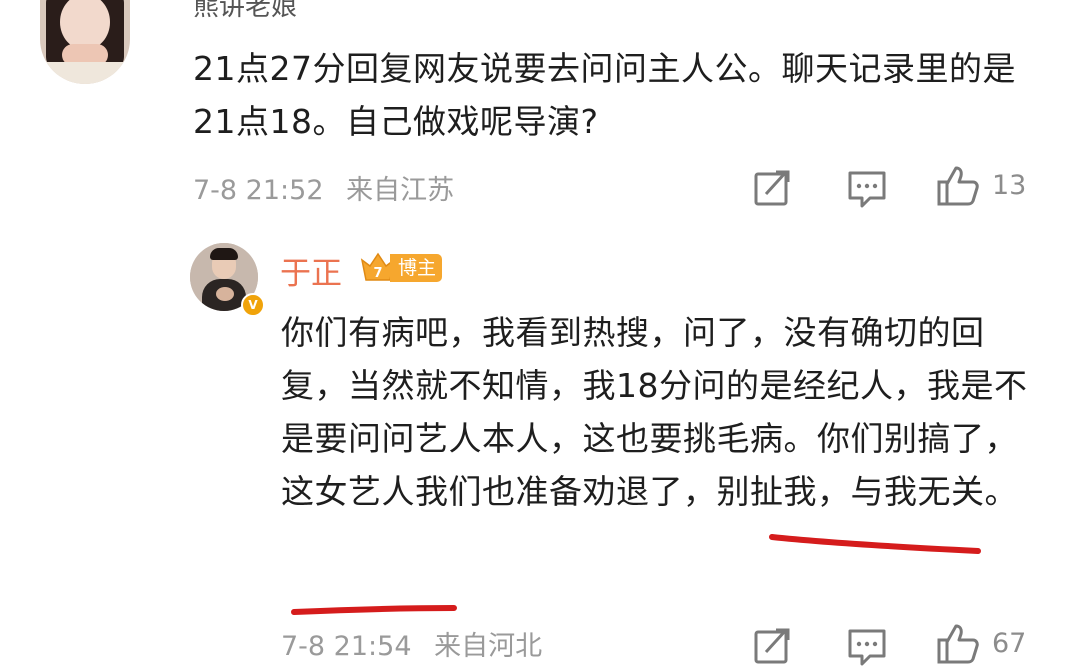  Describe the element at coordinates (225, 294) in the screenshot. I see `avatar-plate` at that location.